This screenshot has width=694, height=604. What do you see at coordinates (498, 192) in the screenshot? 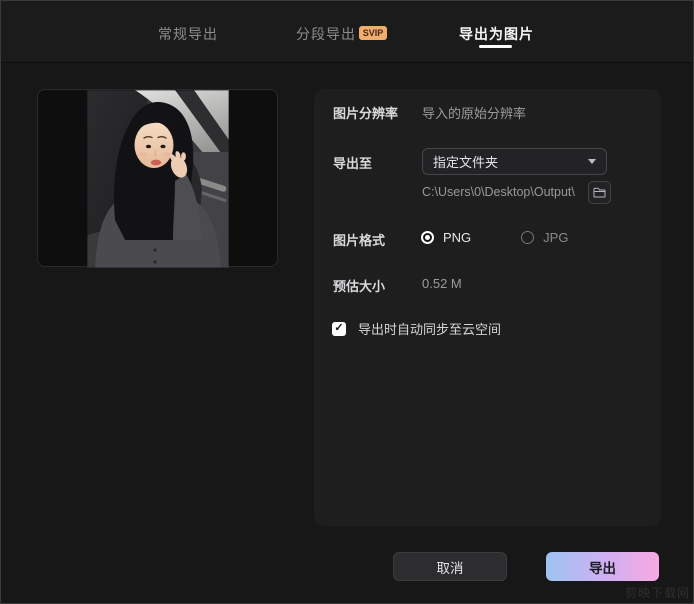
I see `export-folder-path: C:\Users\0\Desktop\Output\` at bounding box center [498, 192].